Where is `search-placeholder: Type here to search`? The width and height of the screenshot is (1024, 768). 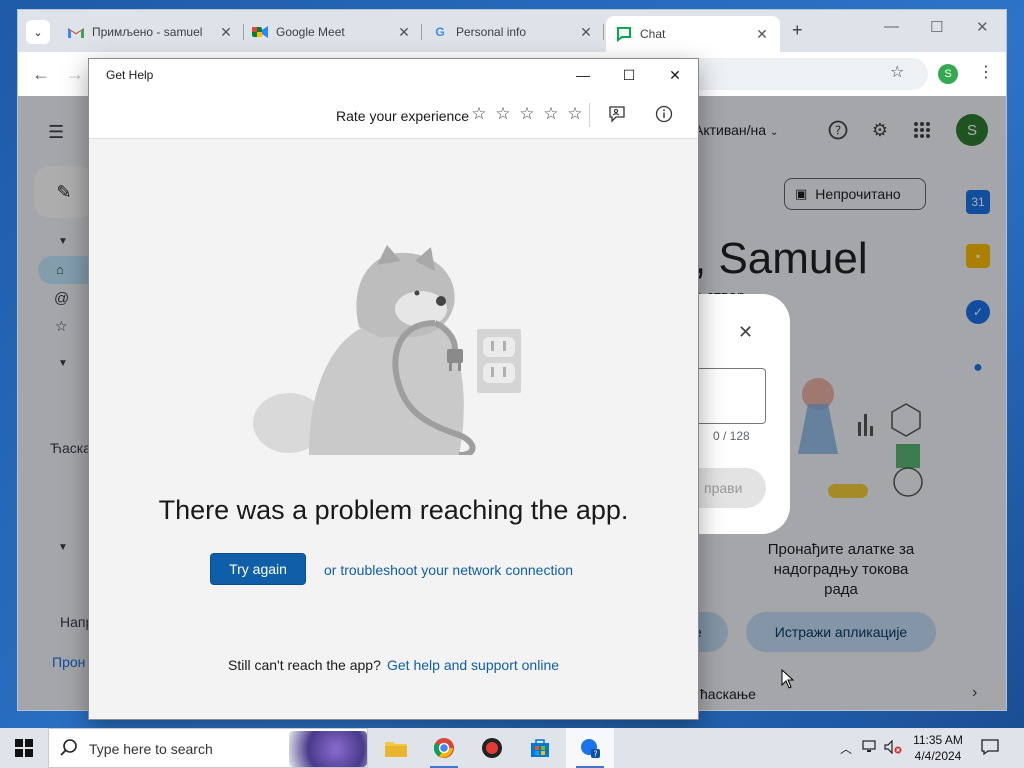
search-placeholder: Type here to search is located at coordinates (151, 749).